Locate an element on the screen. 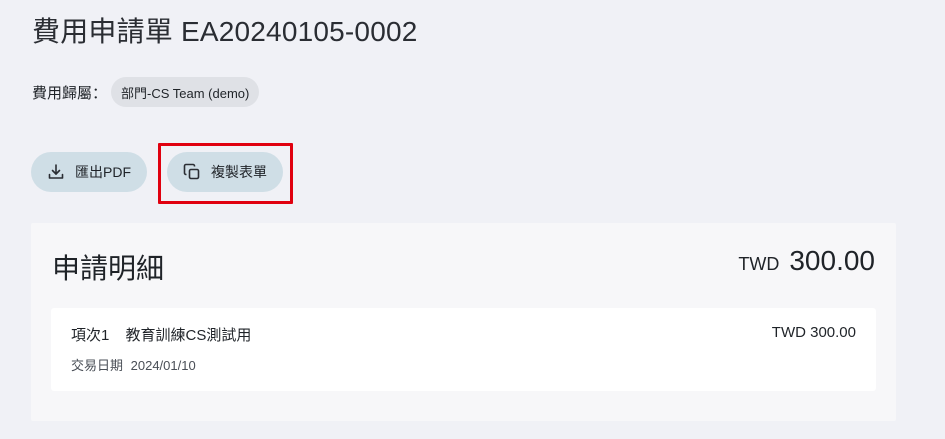 The image size is (945, 439). export-pdf-label: 匯出PDF is located at coordinates (103, 172).